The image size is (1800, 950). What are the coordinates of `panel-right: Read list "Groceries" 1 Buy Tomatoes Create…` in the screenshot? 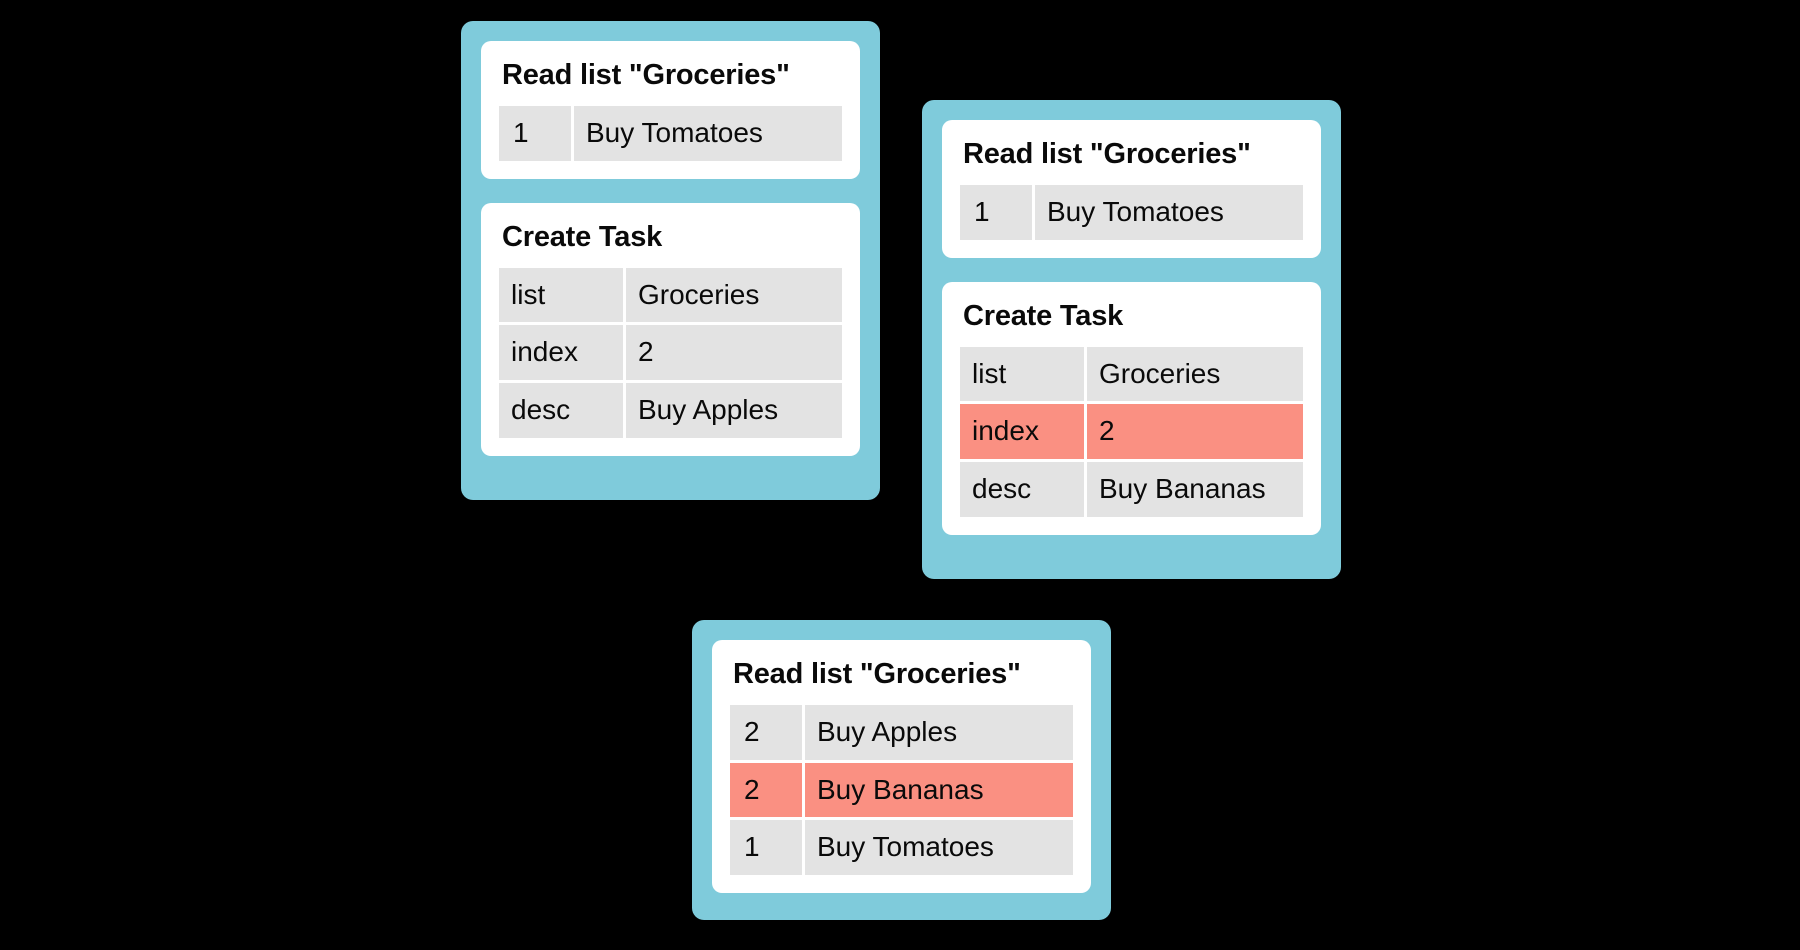 It's located at (1131, 339).